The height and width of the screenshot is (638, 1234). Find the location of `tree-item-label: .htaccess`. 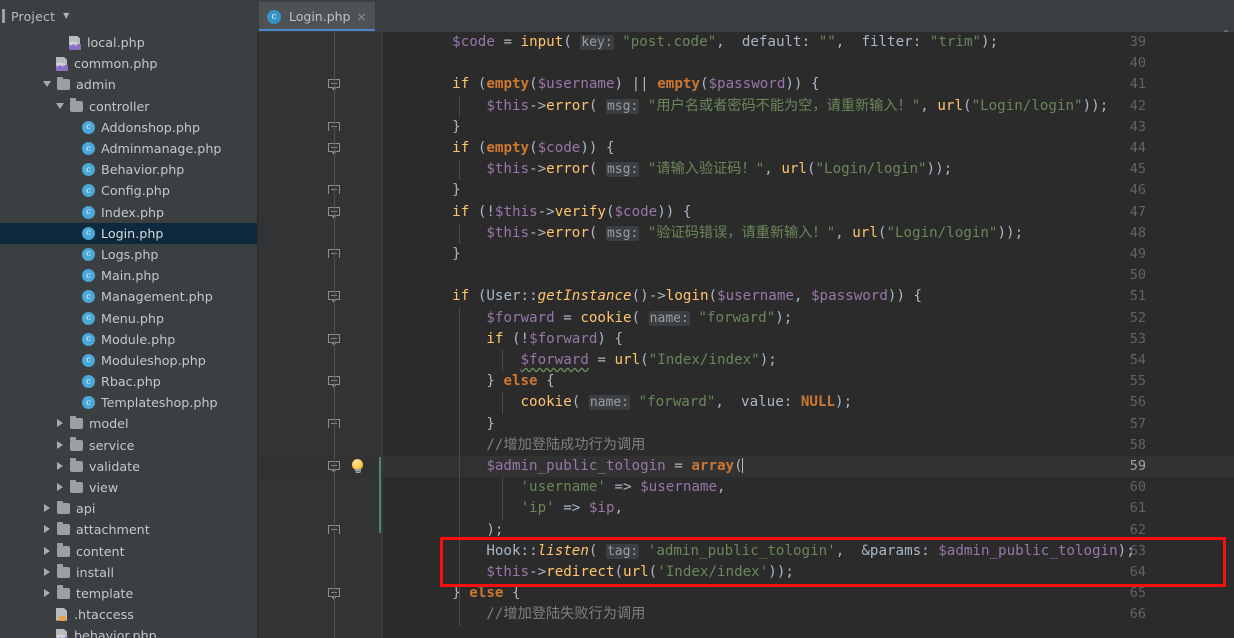

tree-item-label: .htaccess is located at coordinates (104, 615).